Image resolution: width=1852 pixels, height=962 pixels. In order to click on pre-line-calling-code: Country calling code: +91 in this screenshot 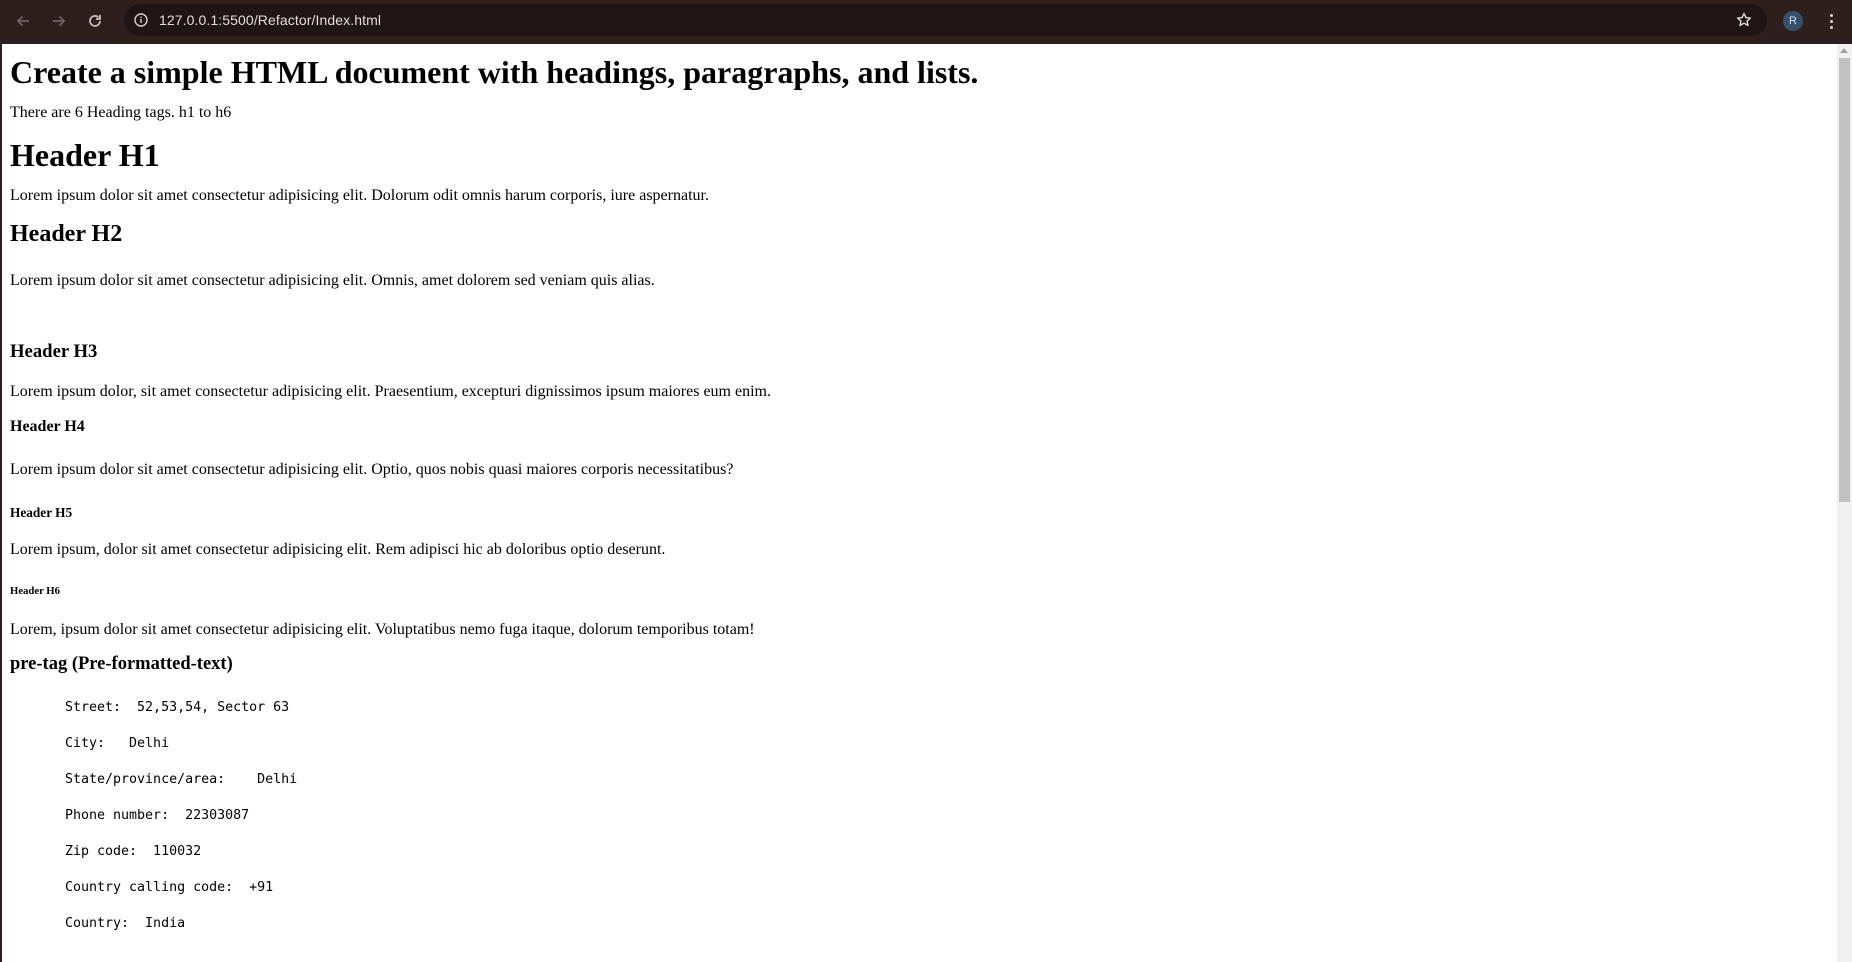, I will do `click(169, 887)`.